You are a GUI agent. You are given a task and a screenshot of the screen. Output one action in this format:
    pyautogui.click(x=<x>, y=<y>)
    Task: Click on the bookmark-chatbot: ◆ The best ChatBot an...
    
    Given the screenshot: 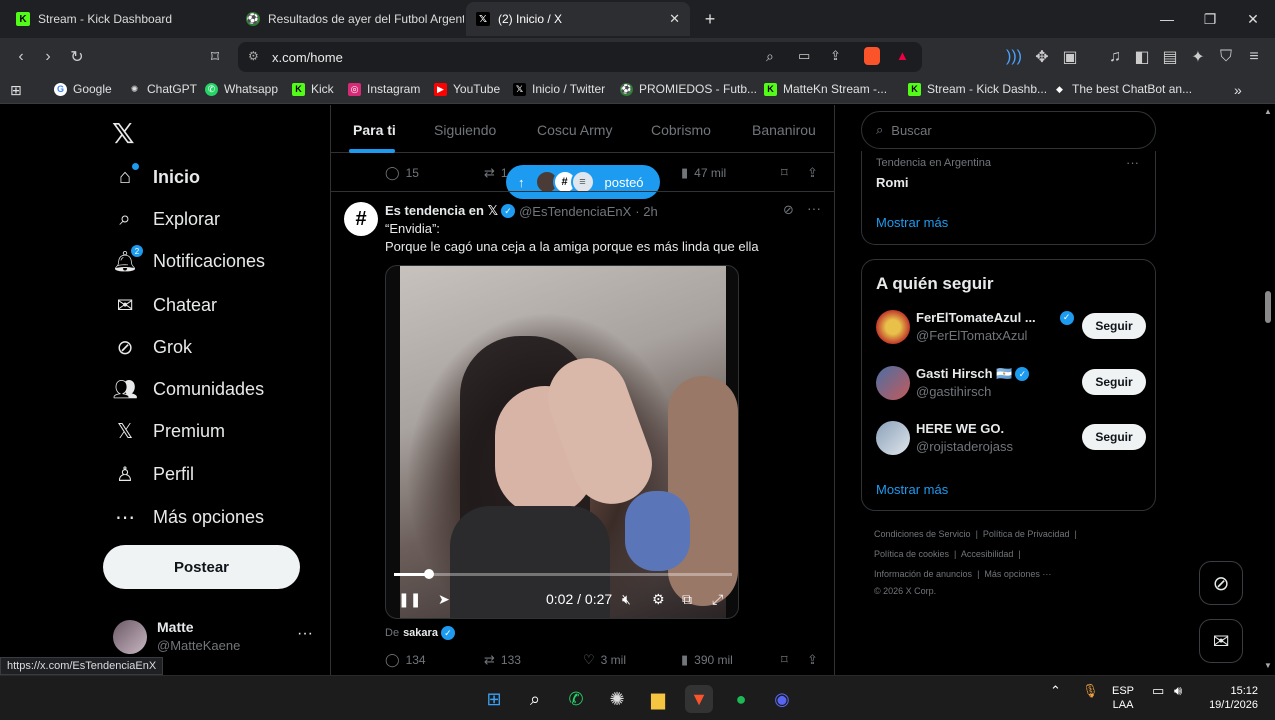 What is the action you would take?
    pyautogui.click(x=1122, y=89)
    